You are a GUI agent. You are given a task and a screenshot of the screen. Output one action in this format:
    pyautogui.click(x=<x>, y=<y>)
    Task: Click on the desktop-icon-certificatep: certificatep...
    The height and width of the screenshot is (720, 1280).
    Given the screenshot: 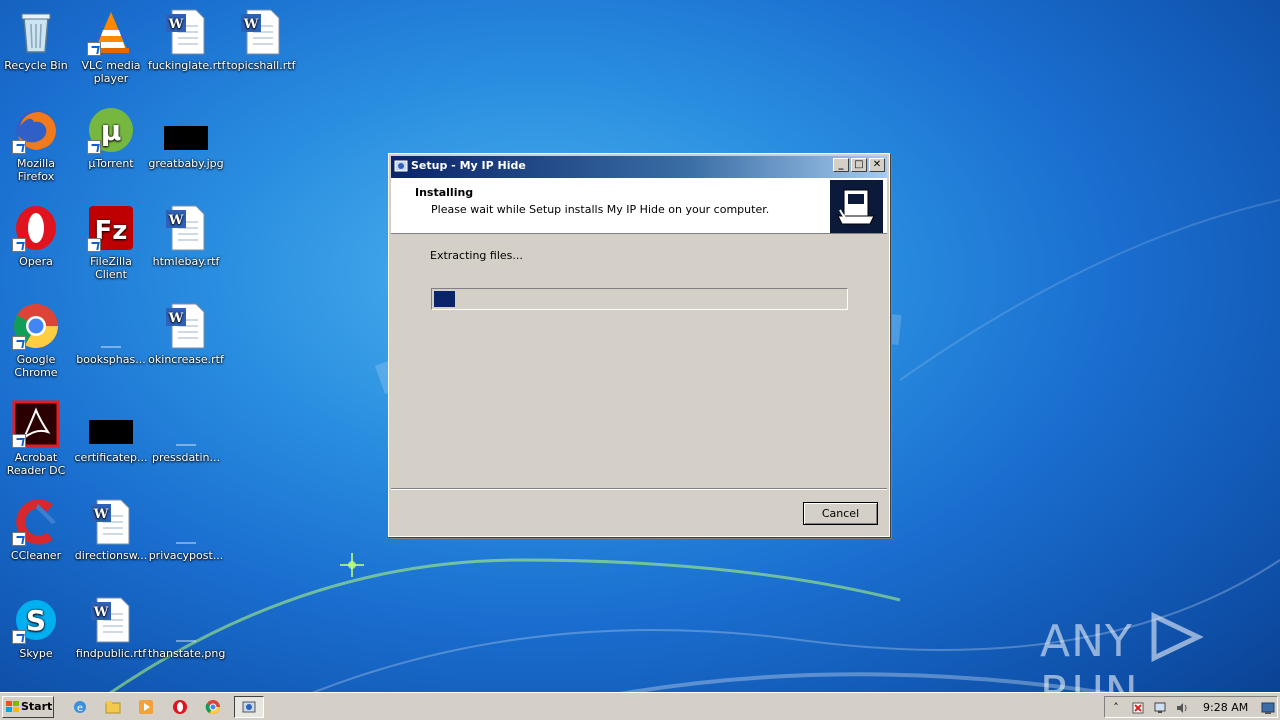 What is the action you would take?
    pyautogui.click(x=111, y=432)
    